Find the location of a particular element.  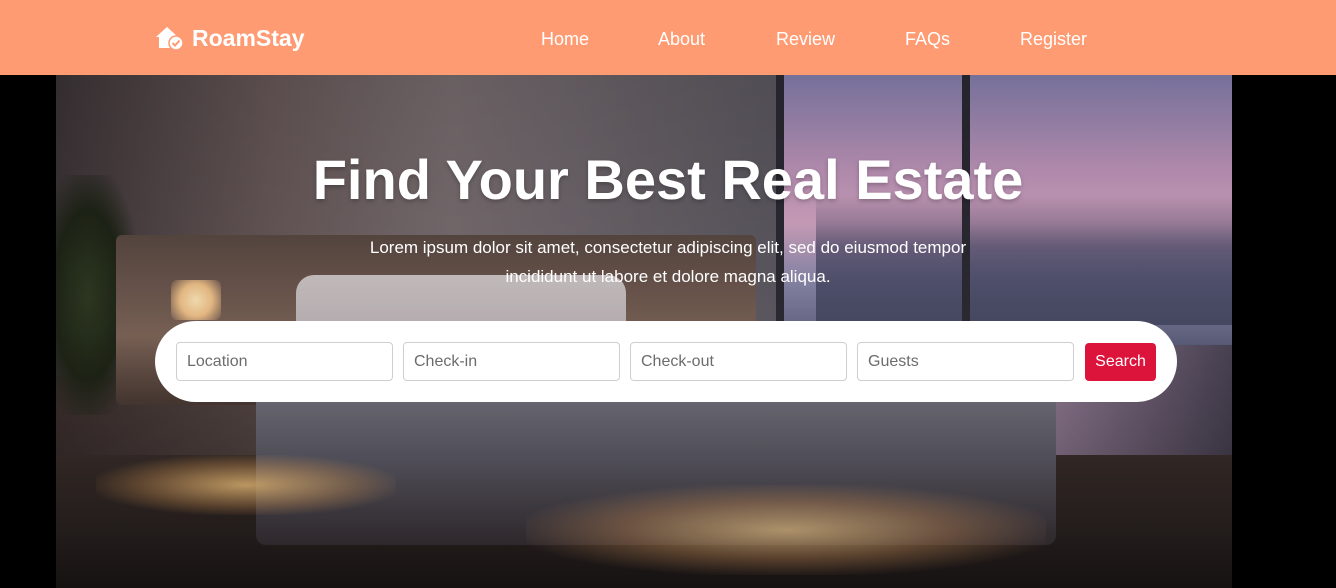

nav-home-link: Home is located at coordinates (565, 39).